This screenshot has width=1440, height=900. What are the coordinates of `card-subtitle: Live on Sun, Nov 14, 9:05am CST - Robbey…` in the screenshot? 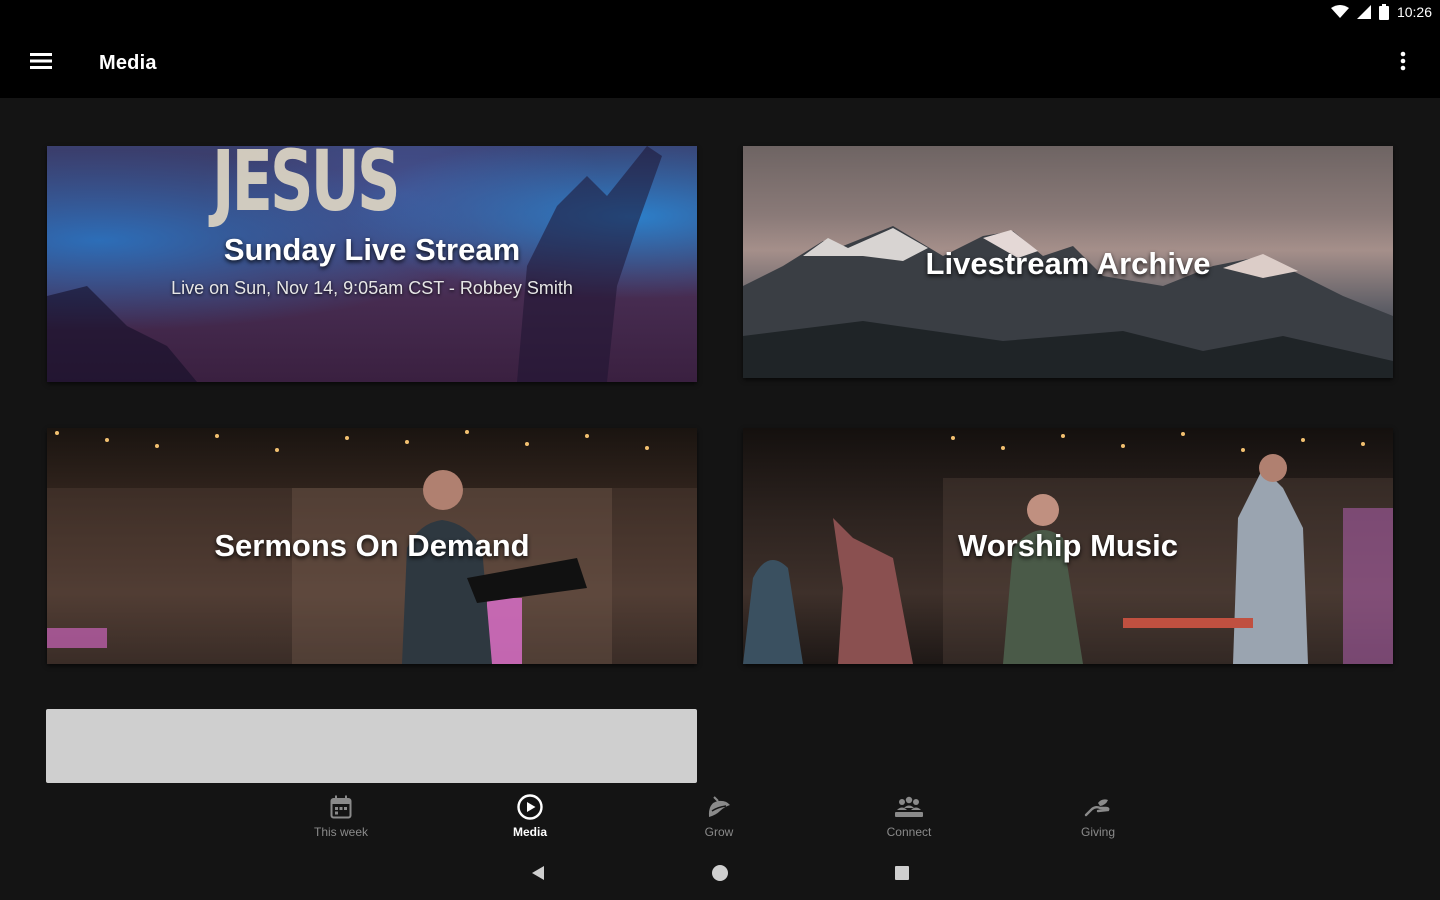 It's located at (372, 288).